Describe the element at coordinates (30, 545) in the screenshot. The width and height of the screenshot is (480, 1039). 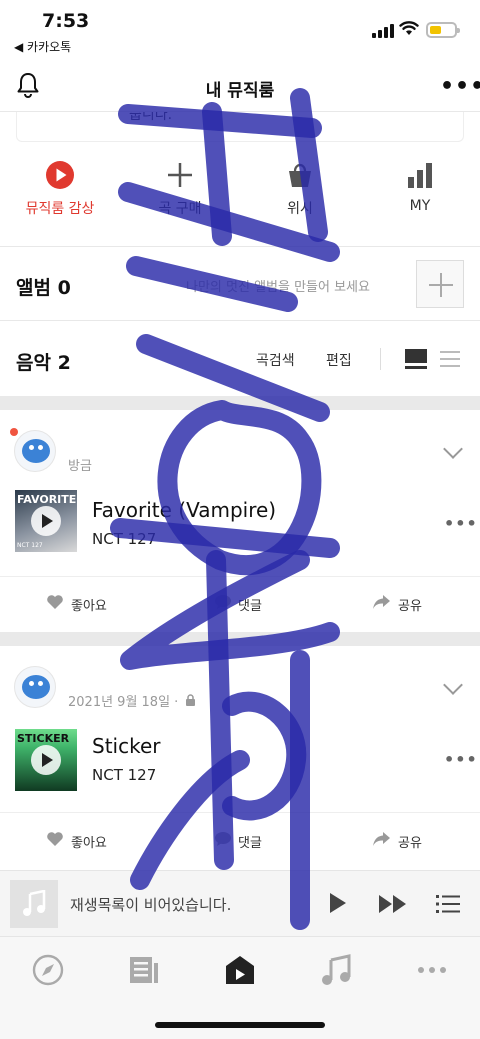
I see `cover-subtext: NCT 127` at that location.